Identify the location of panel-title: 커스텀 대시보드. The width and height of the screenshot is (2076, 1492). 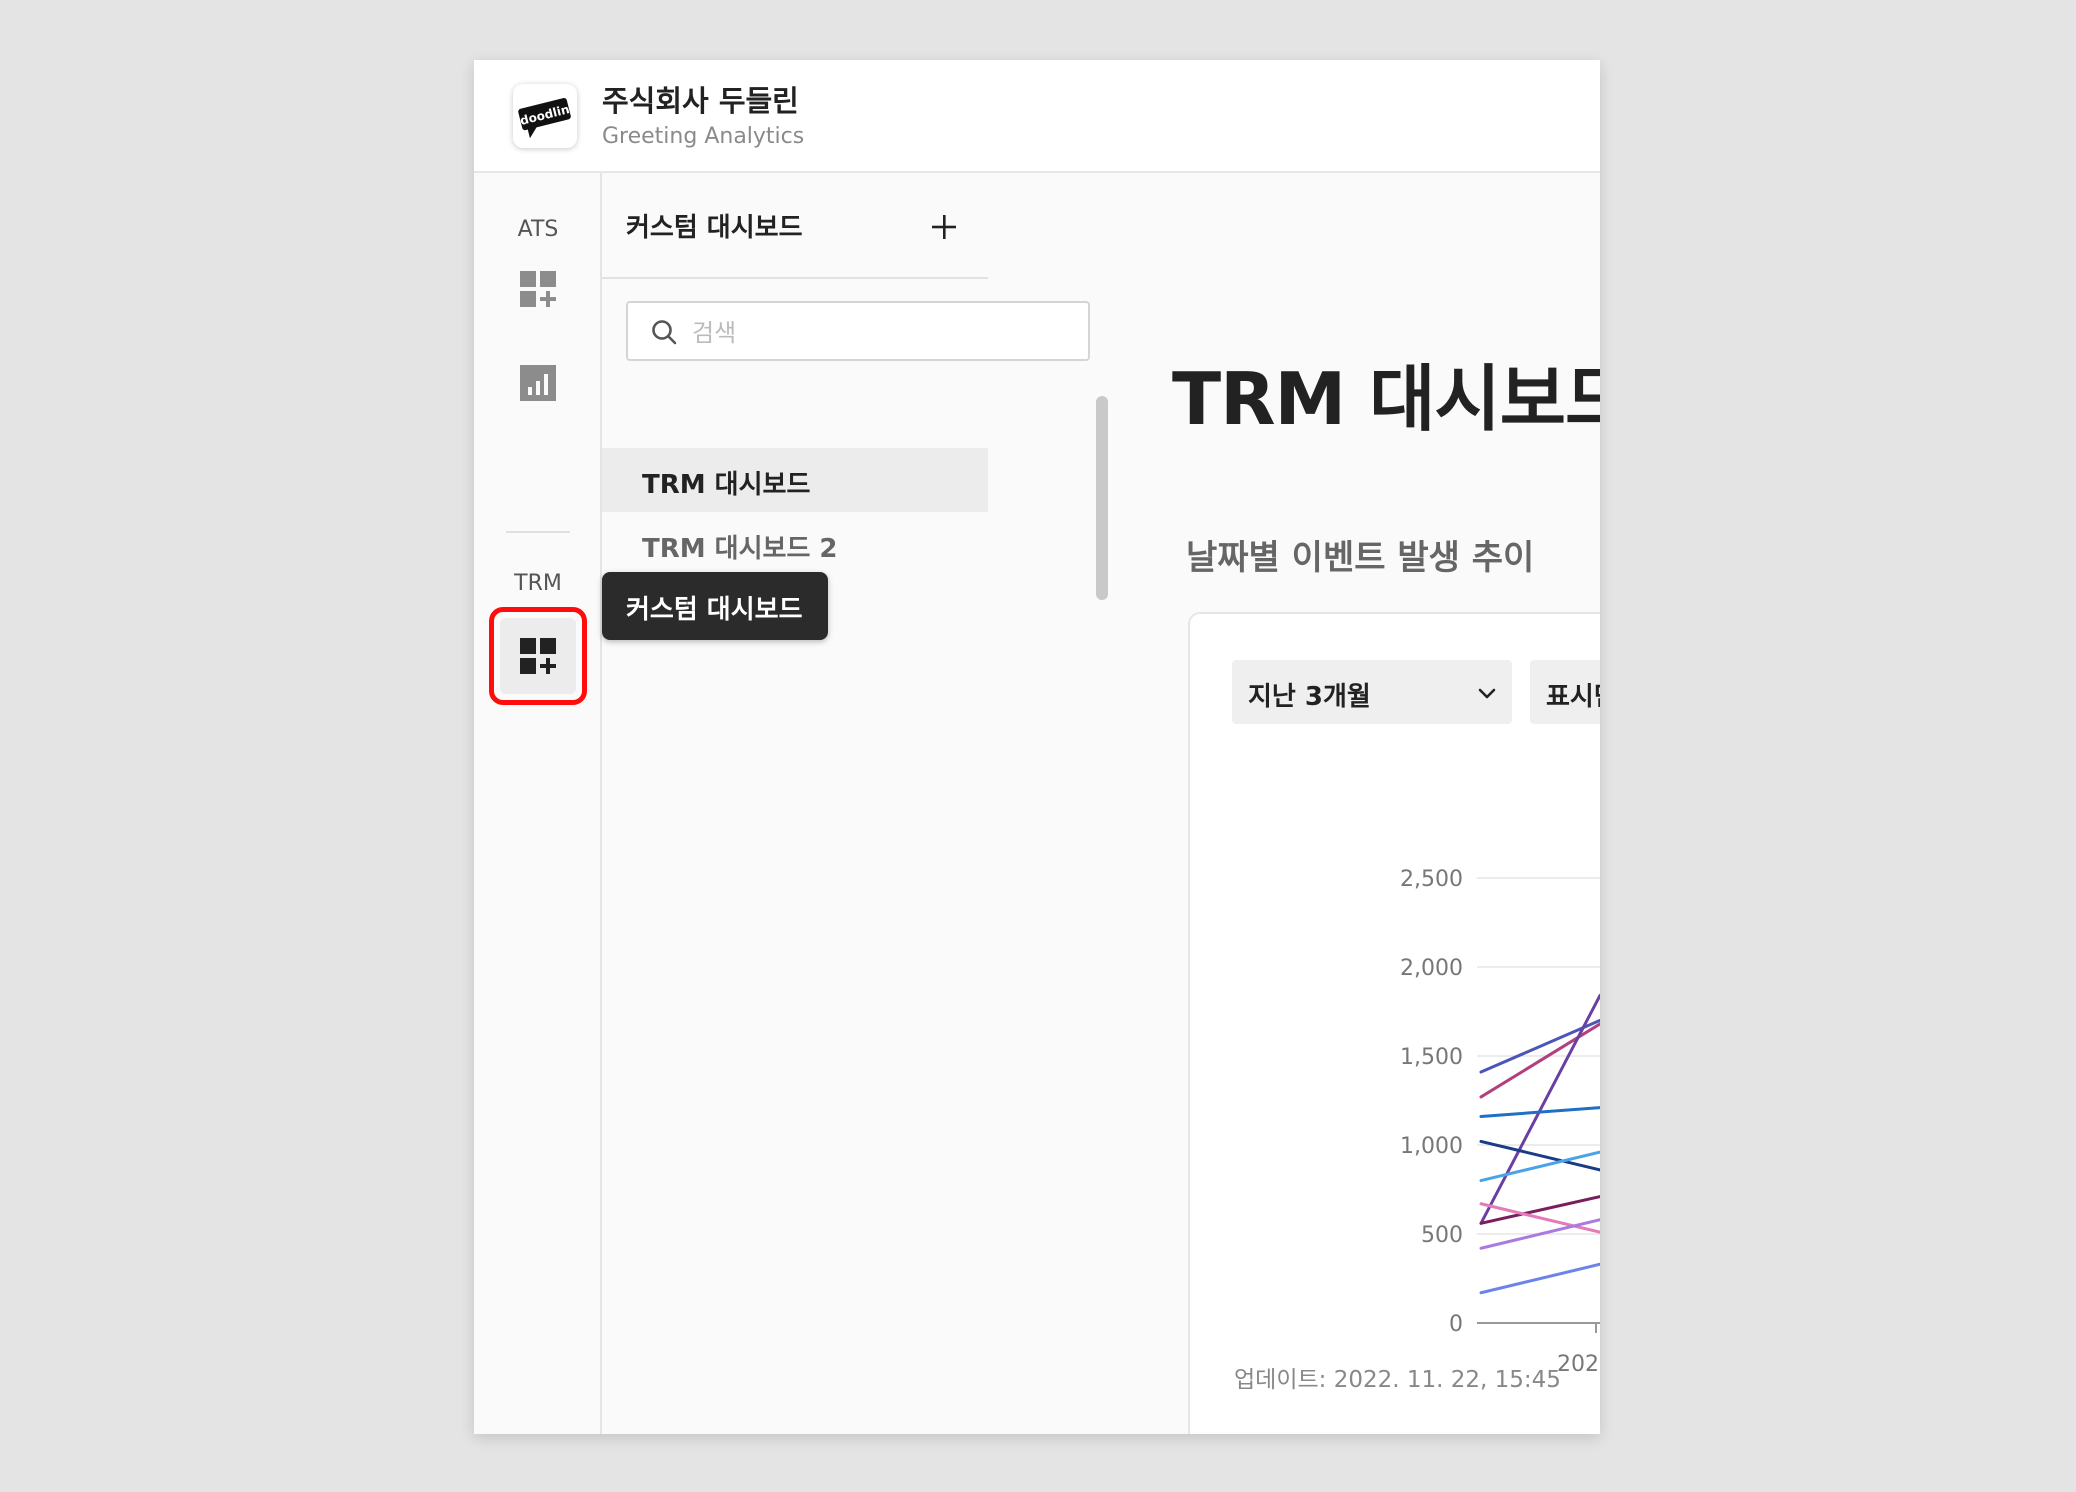
(714, 228).